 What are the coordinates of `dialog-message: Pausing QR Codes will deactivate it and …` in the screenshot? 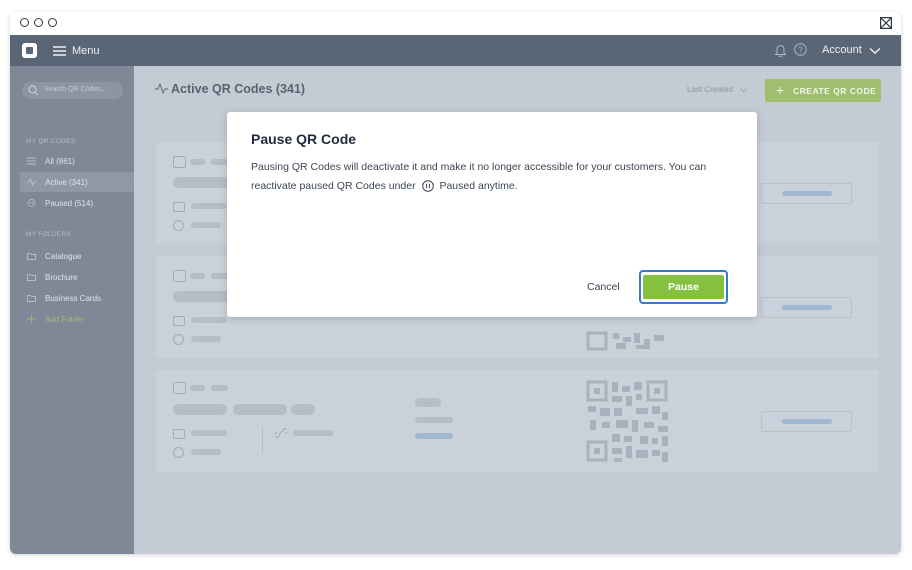 It's located at (491, 177).